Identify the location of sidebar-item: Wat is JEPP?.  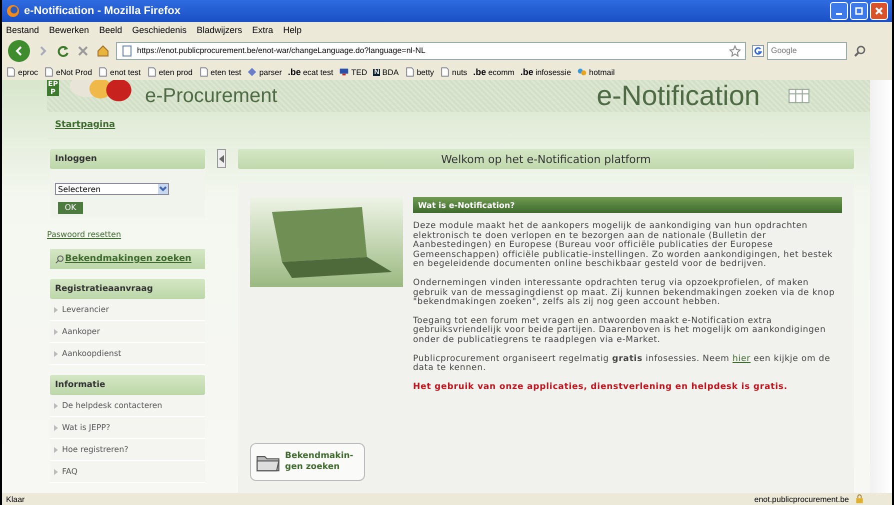
(86, 427).